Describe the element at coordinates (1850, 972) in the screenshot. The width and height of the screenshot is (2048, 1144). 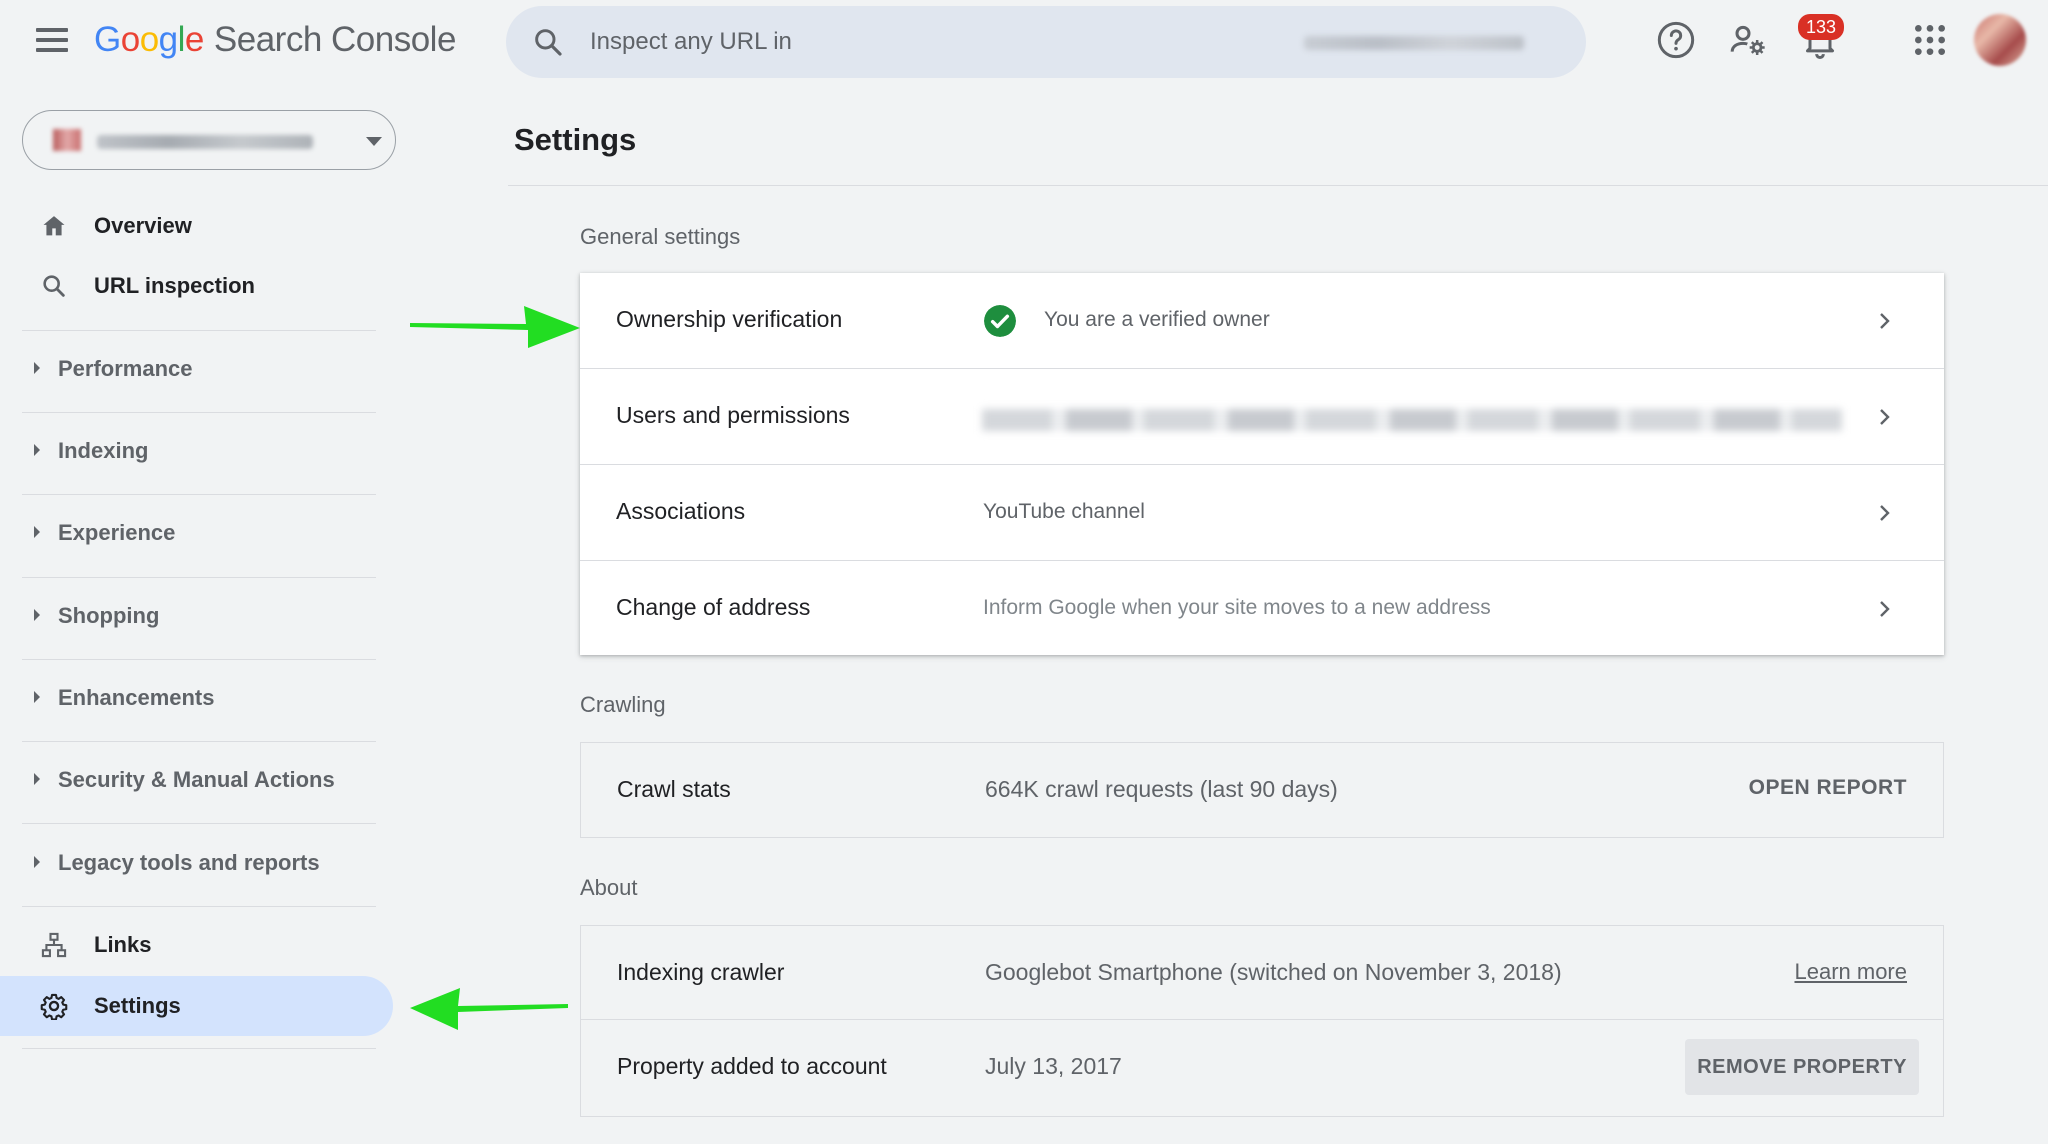
I see `learn-more-link: Learn more` at that location.